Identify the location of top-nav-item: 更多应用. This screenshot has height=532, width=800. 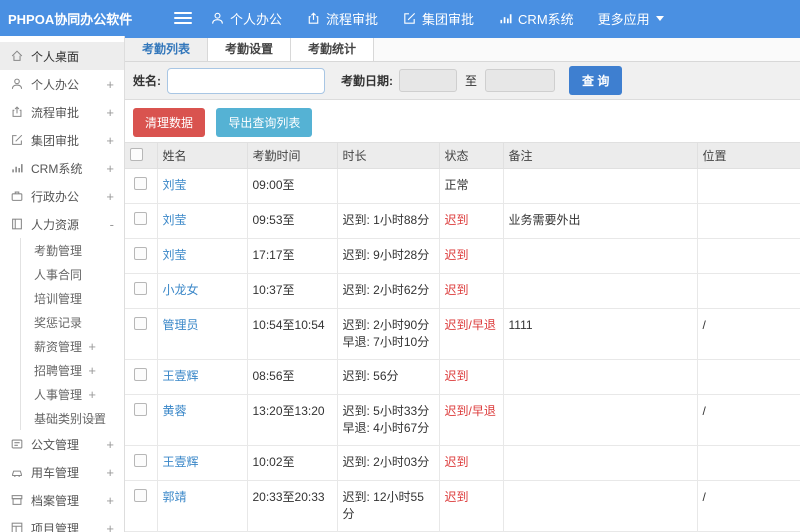
(631, 18).